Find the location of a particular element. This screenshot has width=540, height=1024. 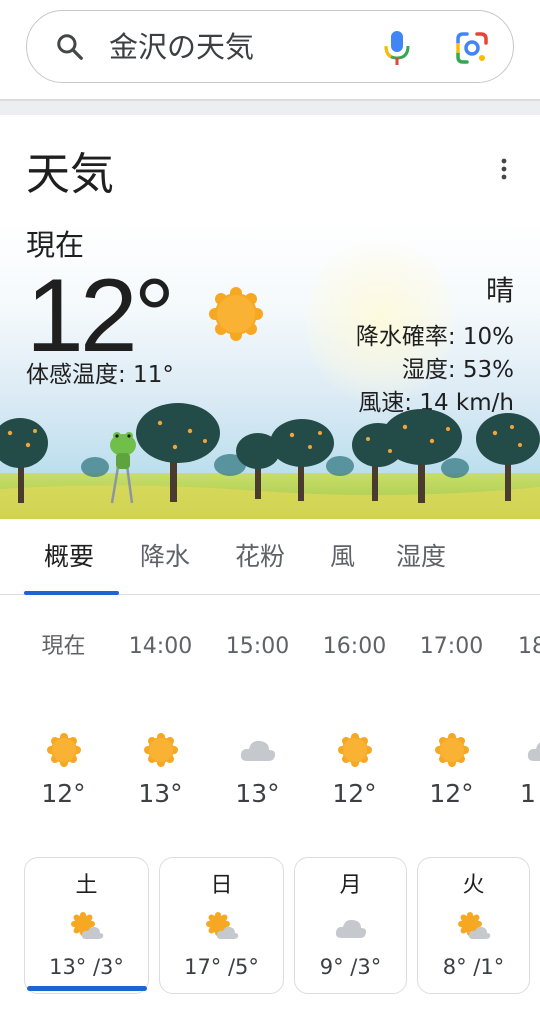

search-box: 金沢の天気 is located at coordinates (270, 46).